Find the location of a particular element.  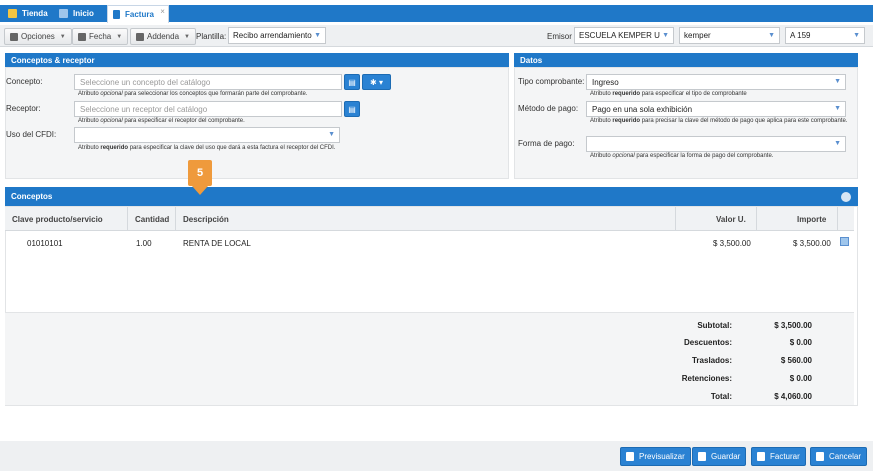

emisor-select: ESCUELA KEMPER U ▼ is located at coordinates (624, 35).